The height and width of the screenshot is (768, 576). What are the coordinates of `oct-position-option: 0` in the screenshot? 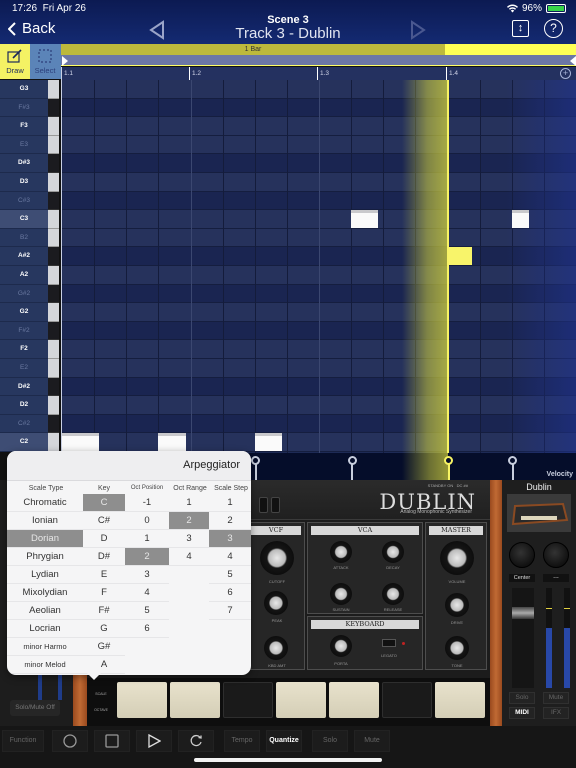 It's located at (147, 521).